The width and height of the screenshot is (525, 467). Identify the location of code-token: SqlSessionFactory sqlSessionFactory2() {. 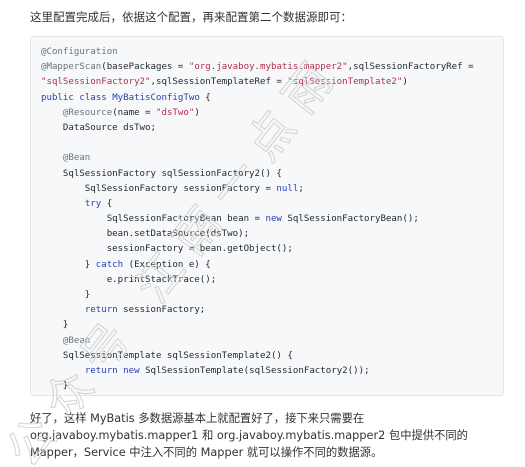
(161, 173).